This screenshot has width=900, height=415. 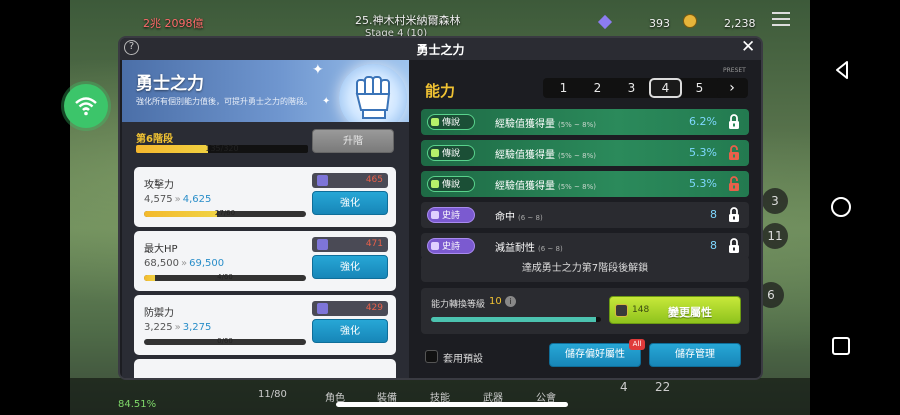 What do you see at coordinates (350, 267) in the screenshot?
I see `enhance-max-hp-button: 強化` at bounding box center [350, 267].